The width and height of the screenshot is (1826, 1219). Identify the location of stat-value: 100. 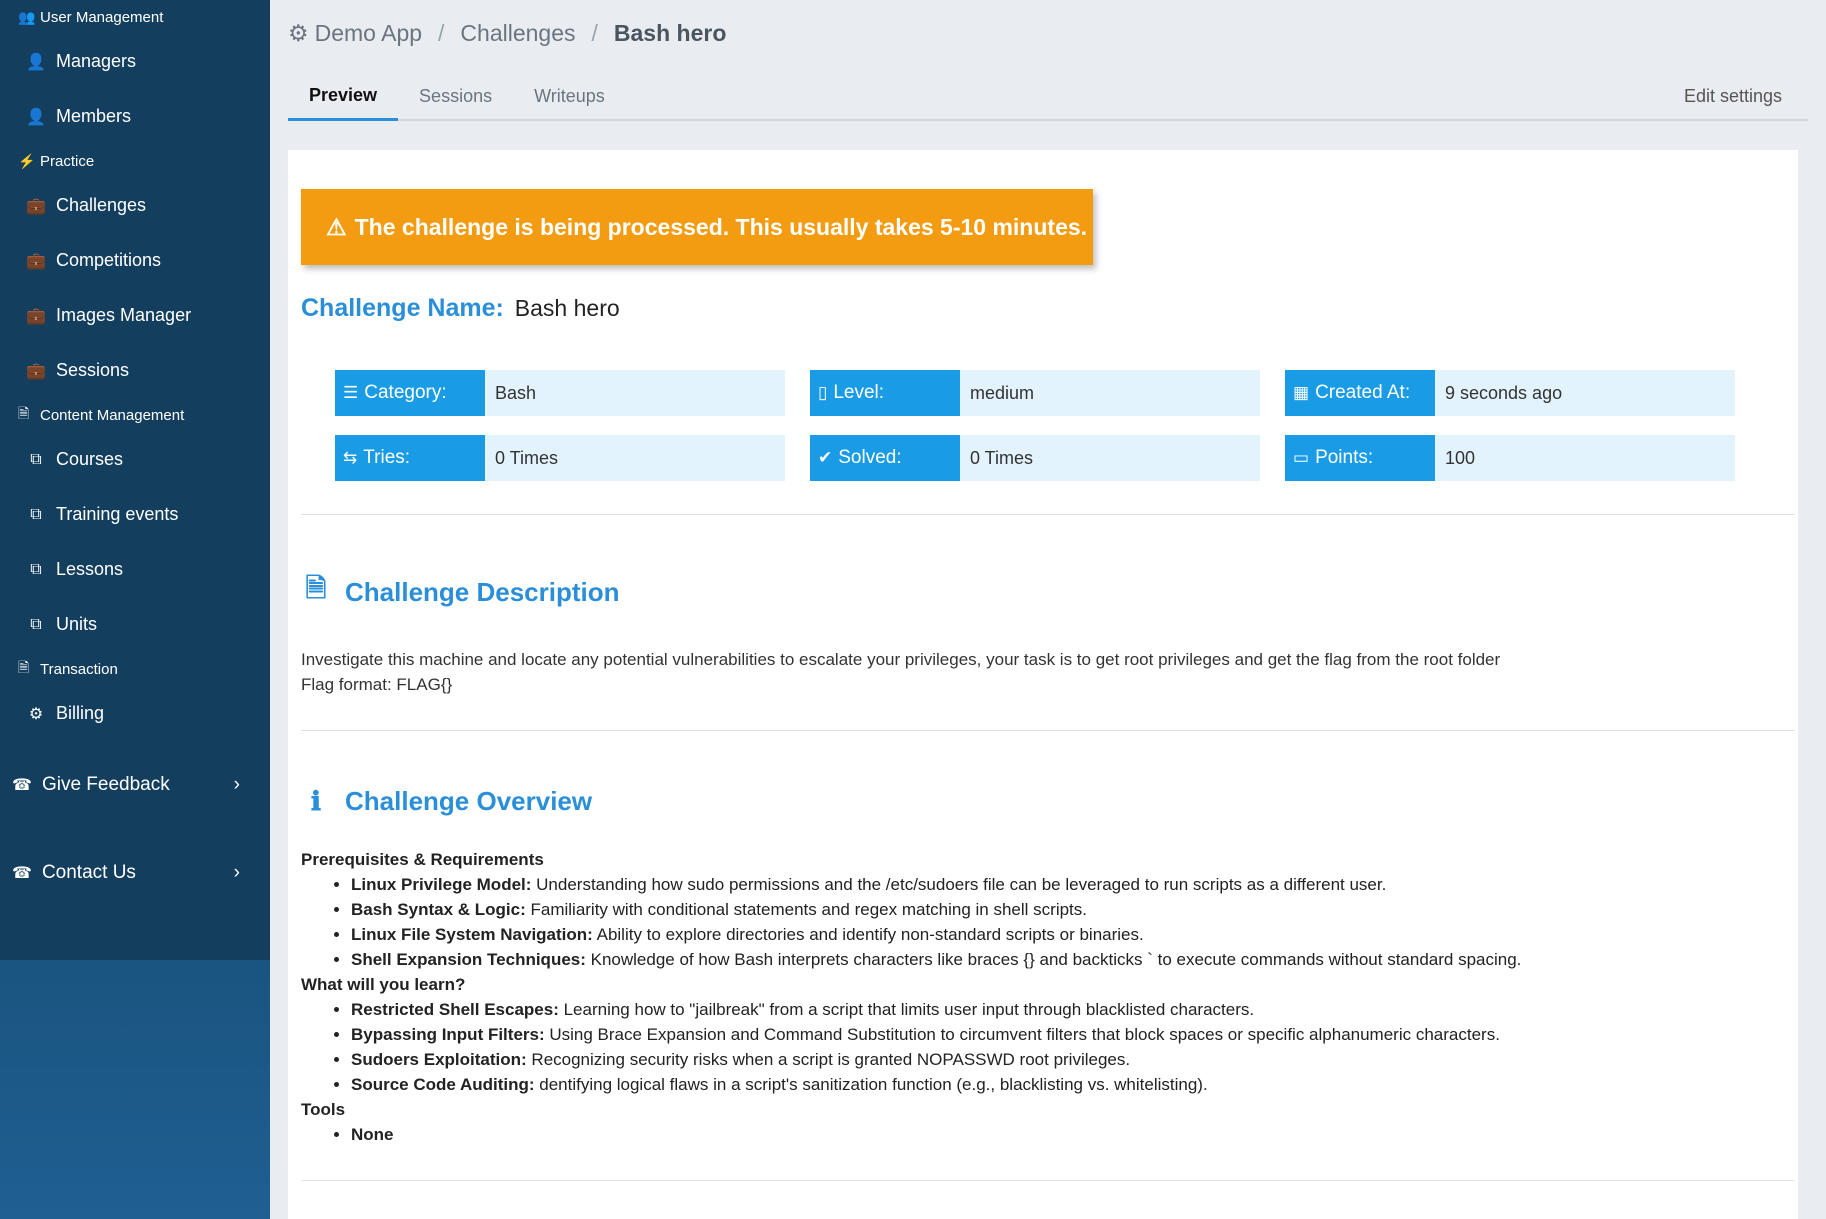
(1460, 457).